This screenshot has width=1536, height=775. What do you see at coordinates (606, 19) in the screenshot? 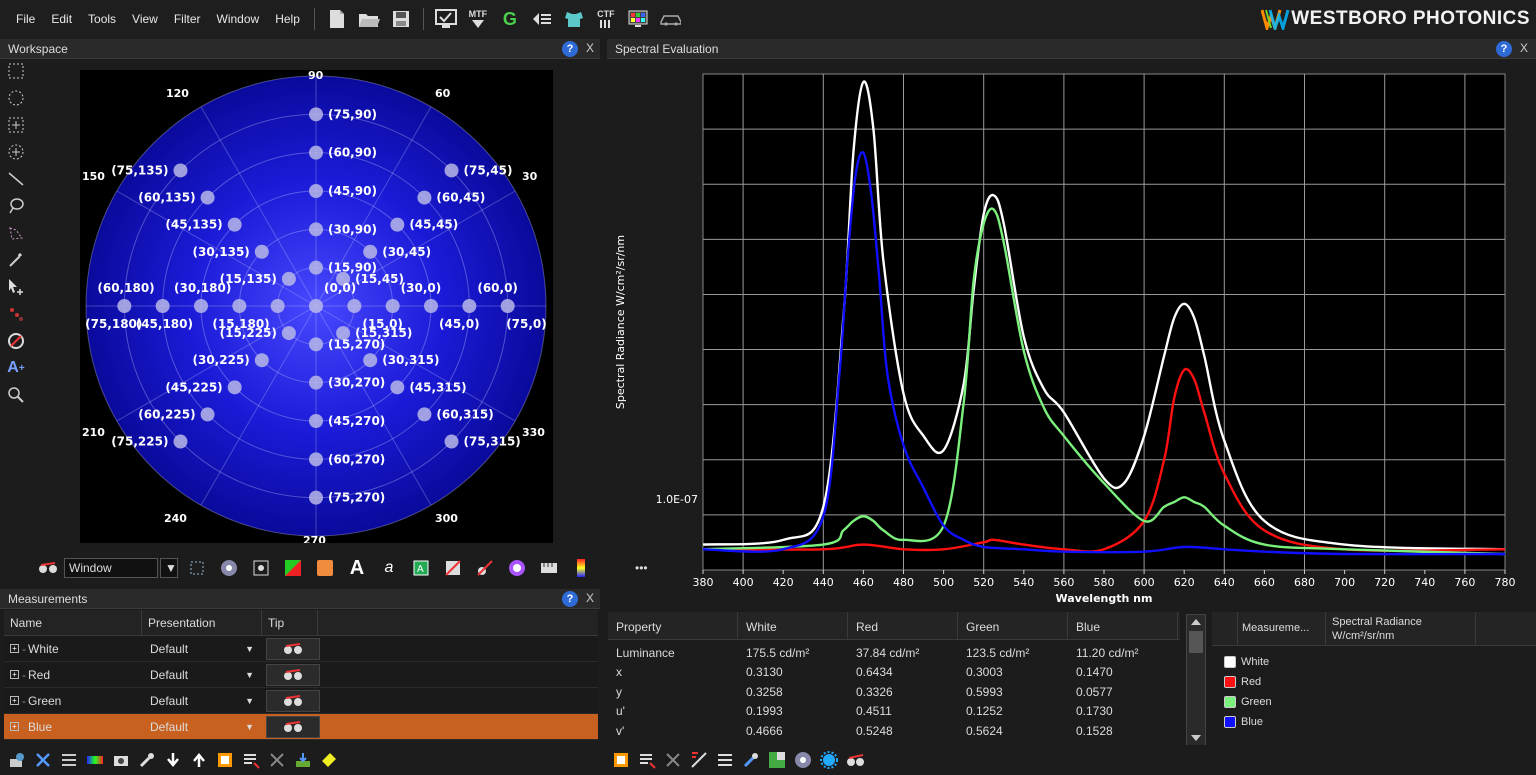
I see `ctf-icon: CTF` at bounding box center [606, 19].